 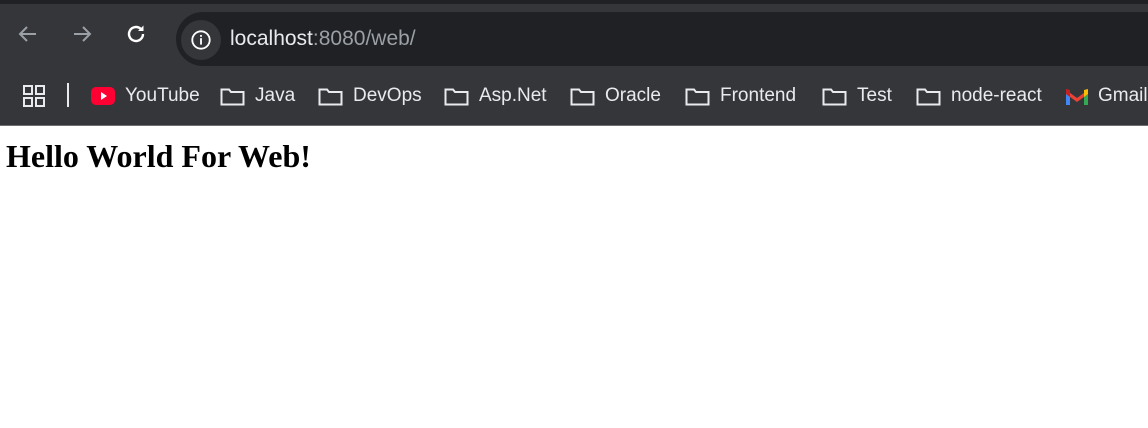 I want to click on url-host: localhost, so click(x=271, y=38).